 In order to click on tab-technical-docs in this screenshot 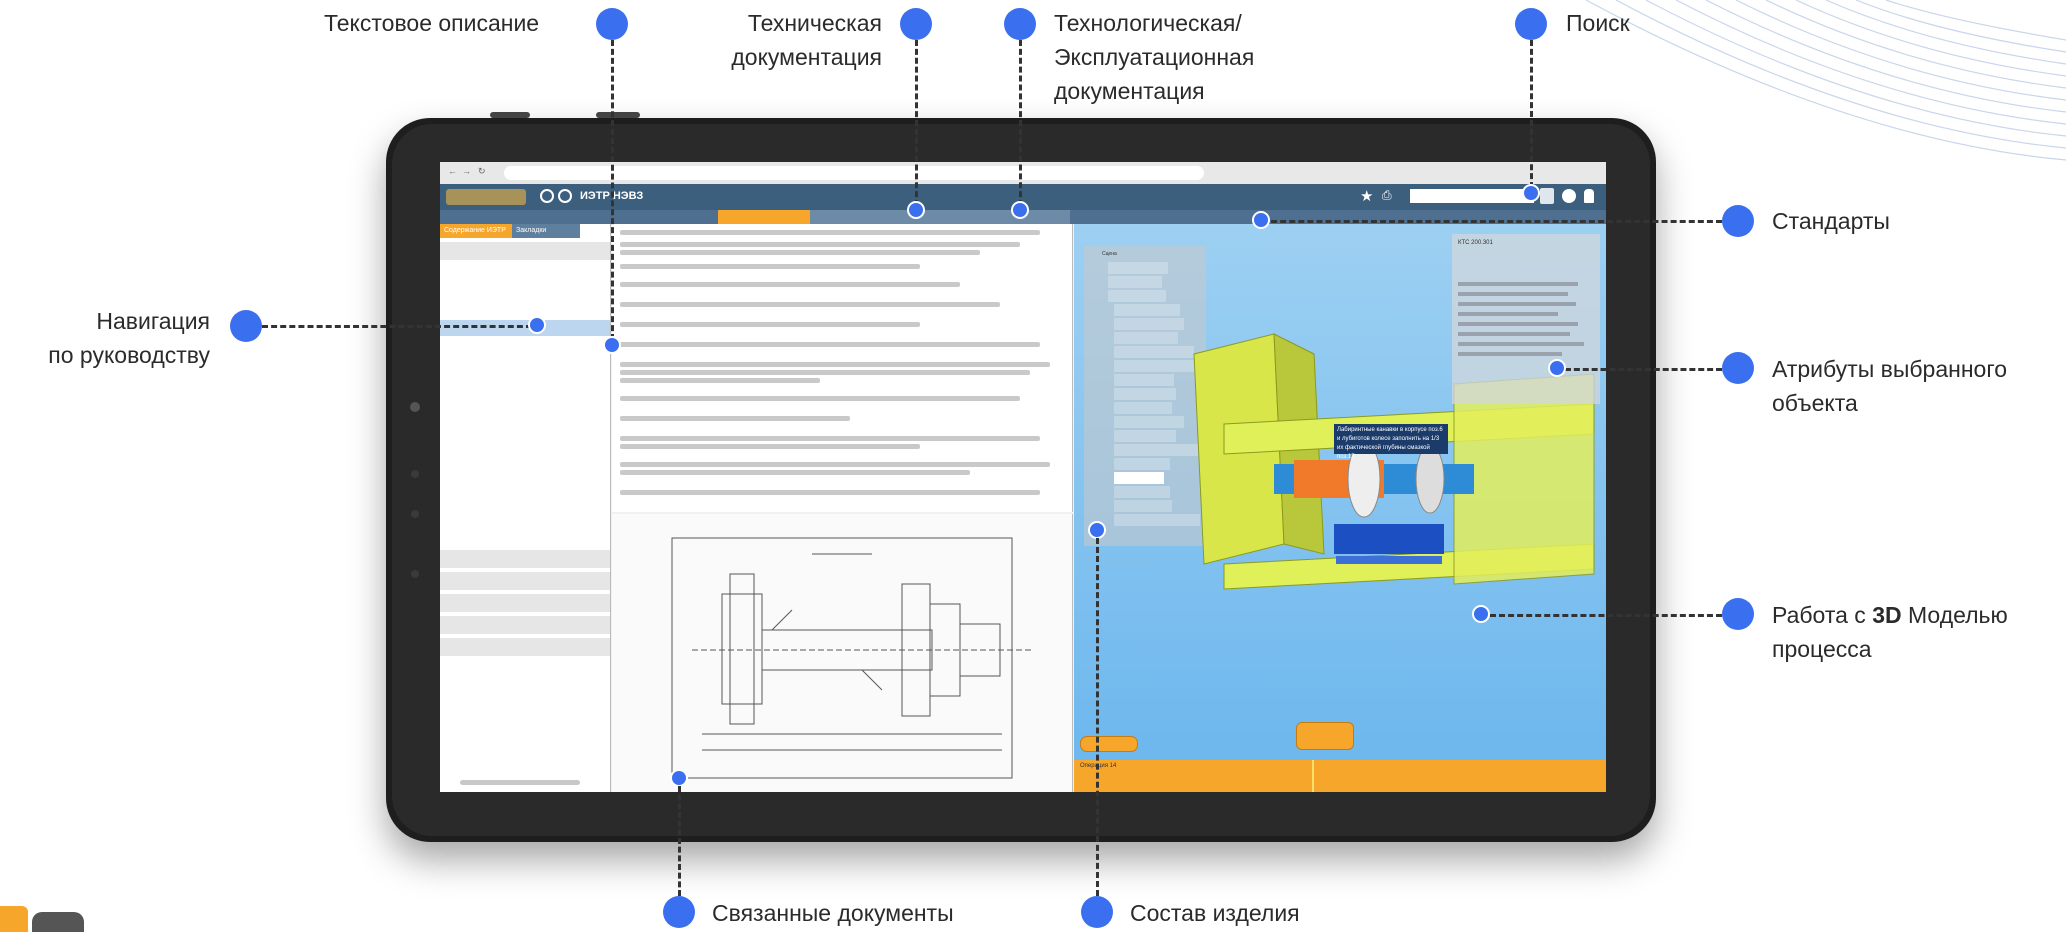, I will do `click(767, 217)`.